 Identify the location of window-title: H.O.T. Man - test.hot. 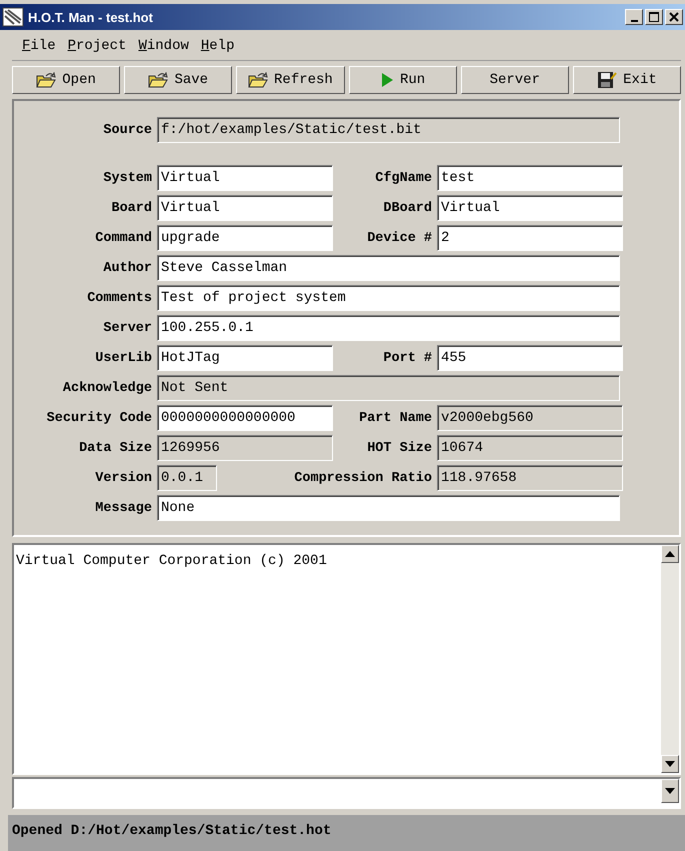
(91, 17).